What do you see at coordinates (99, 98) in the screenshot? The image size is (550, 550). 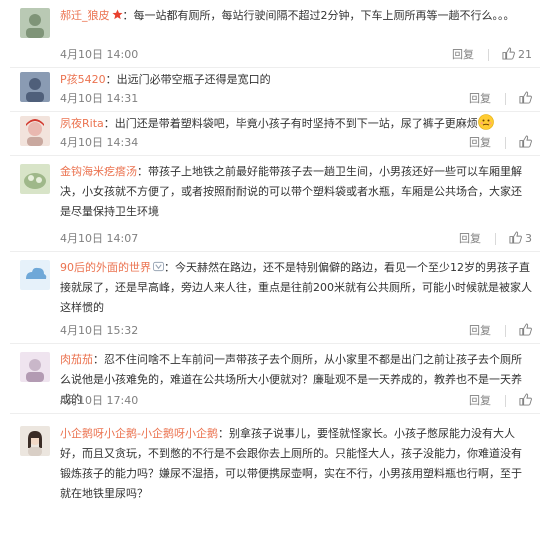 I see `comment-date: 4月10日 14:31` at bounding box center [99, 98].